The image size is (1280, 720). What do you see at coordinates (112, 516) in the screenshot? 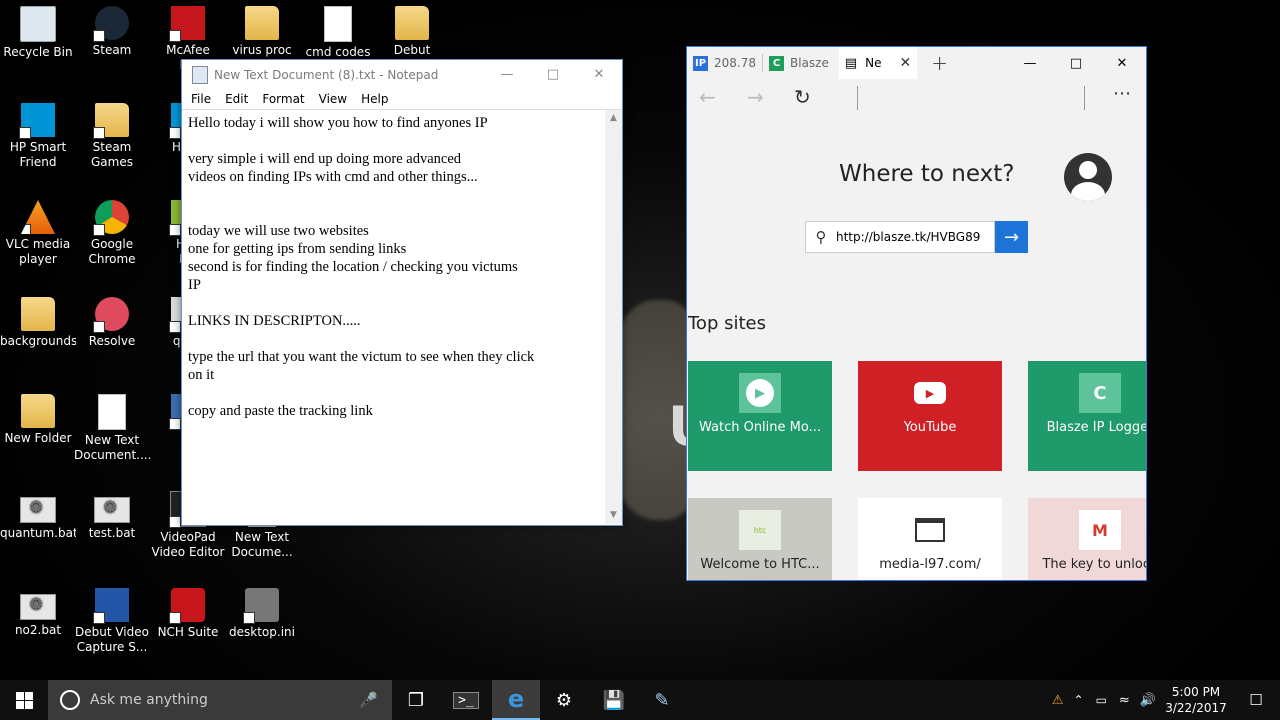
I see `desktop-icon-test-bat: test.bat` at bounding box center [112, 516].